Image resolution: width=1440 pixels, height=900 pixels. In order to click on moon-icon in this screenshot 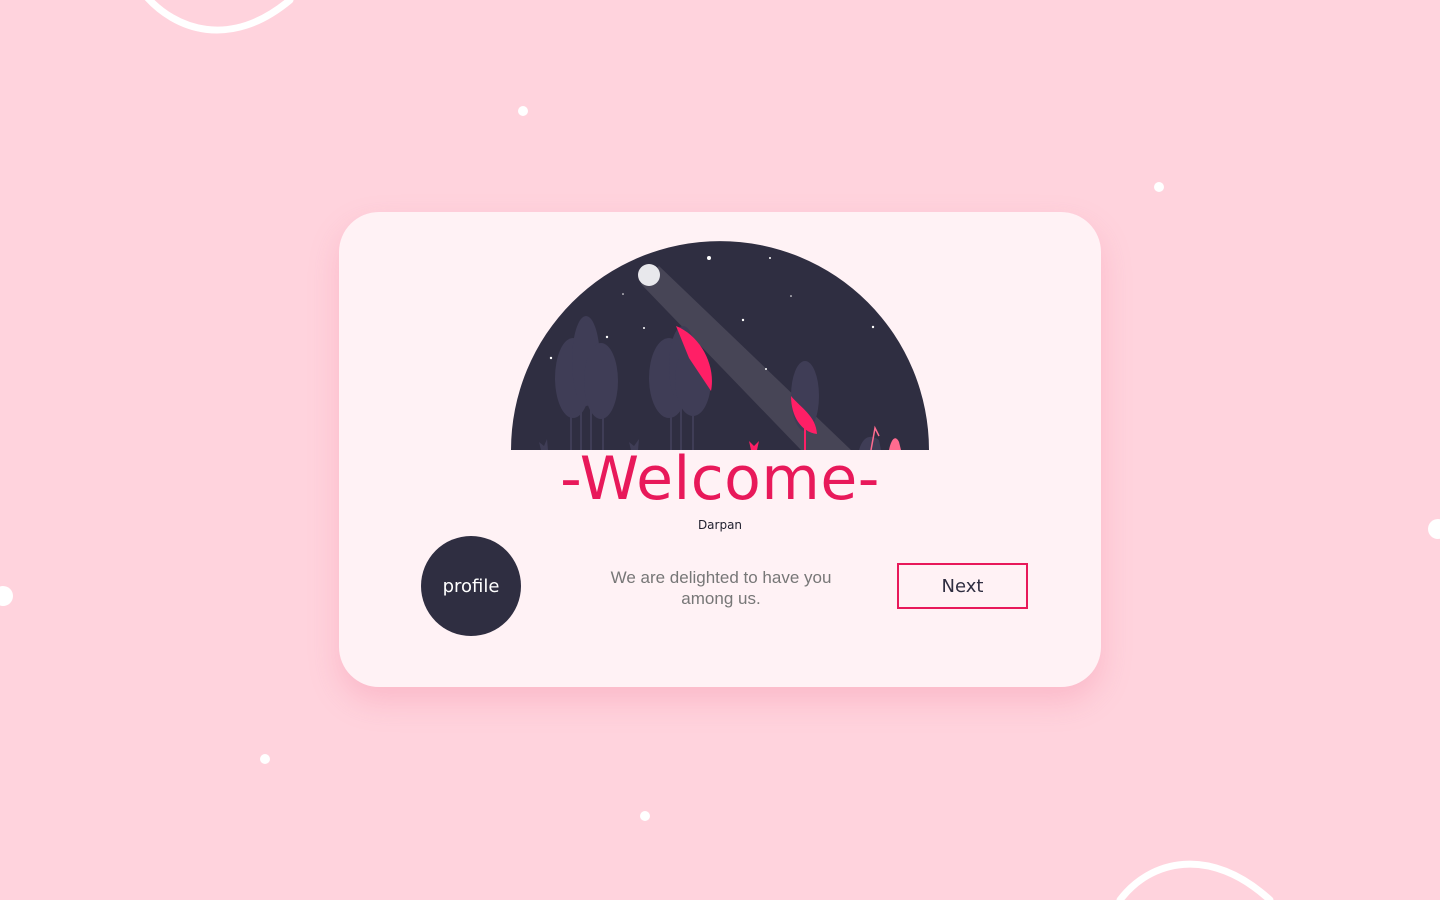, I will do `click(649, 275)`.